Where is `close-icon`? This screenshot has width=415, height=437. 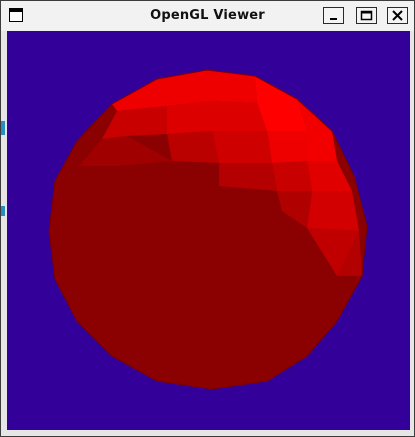
close-icon is located at coordinates (397, 15).